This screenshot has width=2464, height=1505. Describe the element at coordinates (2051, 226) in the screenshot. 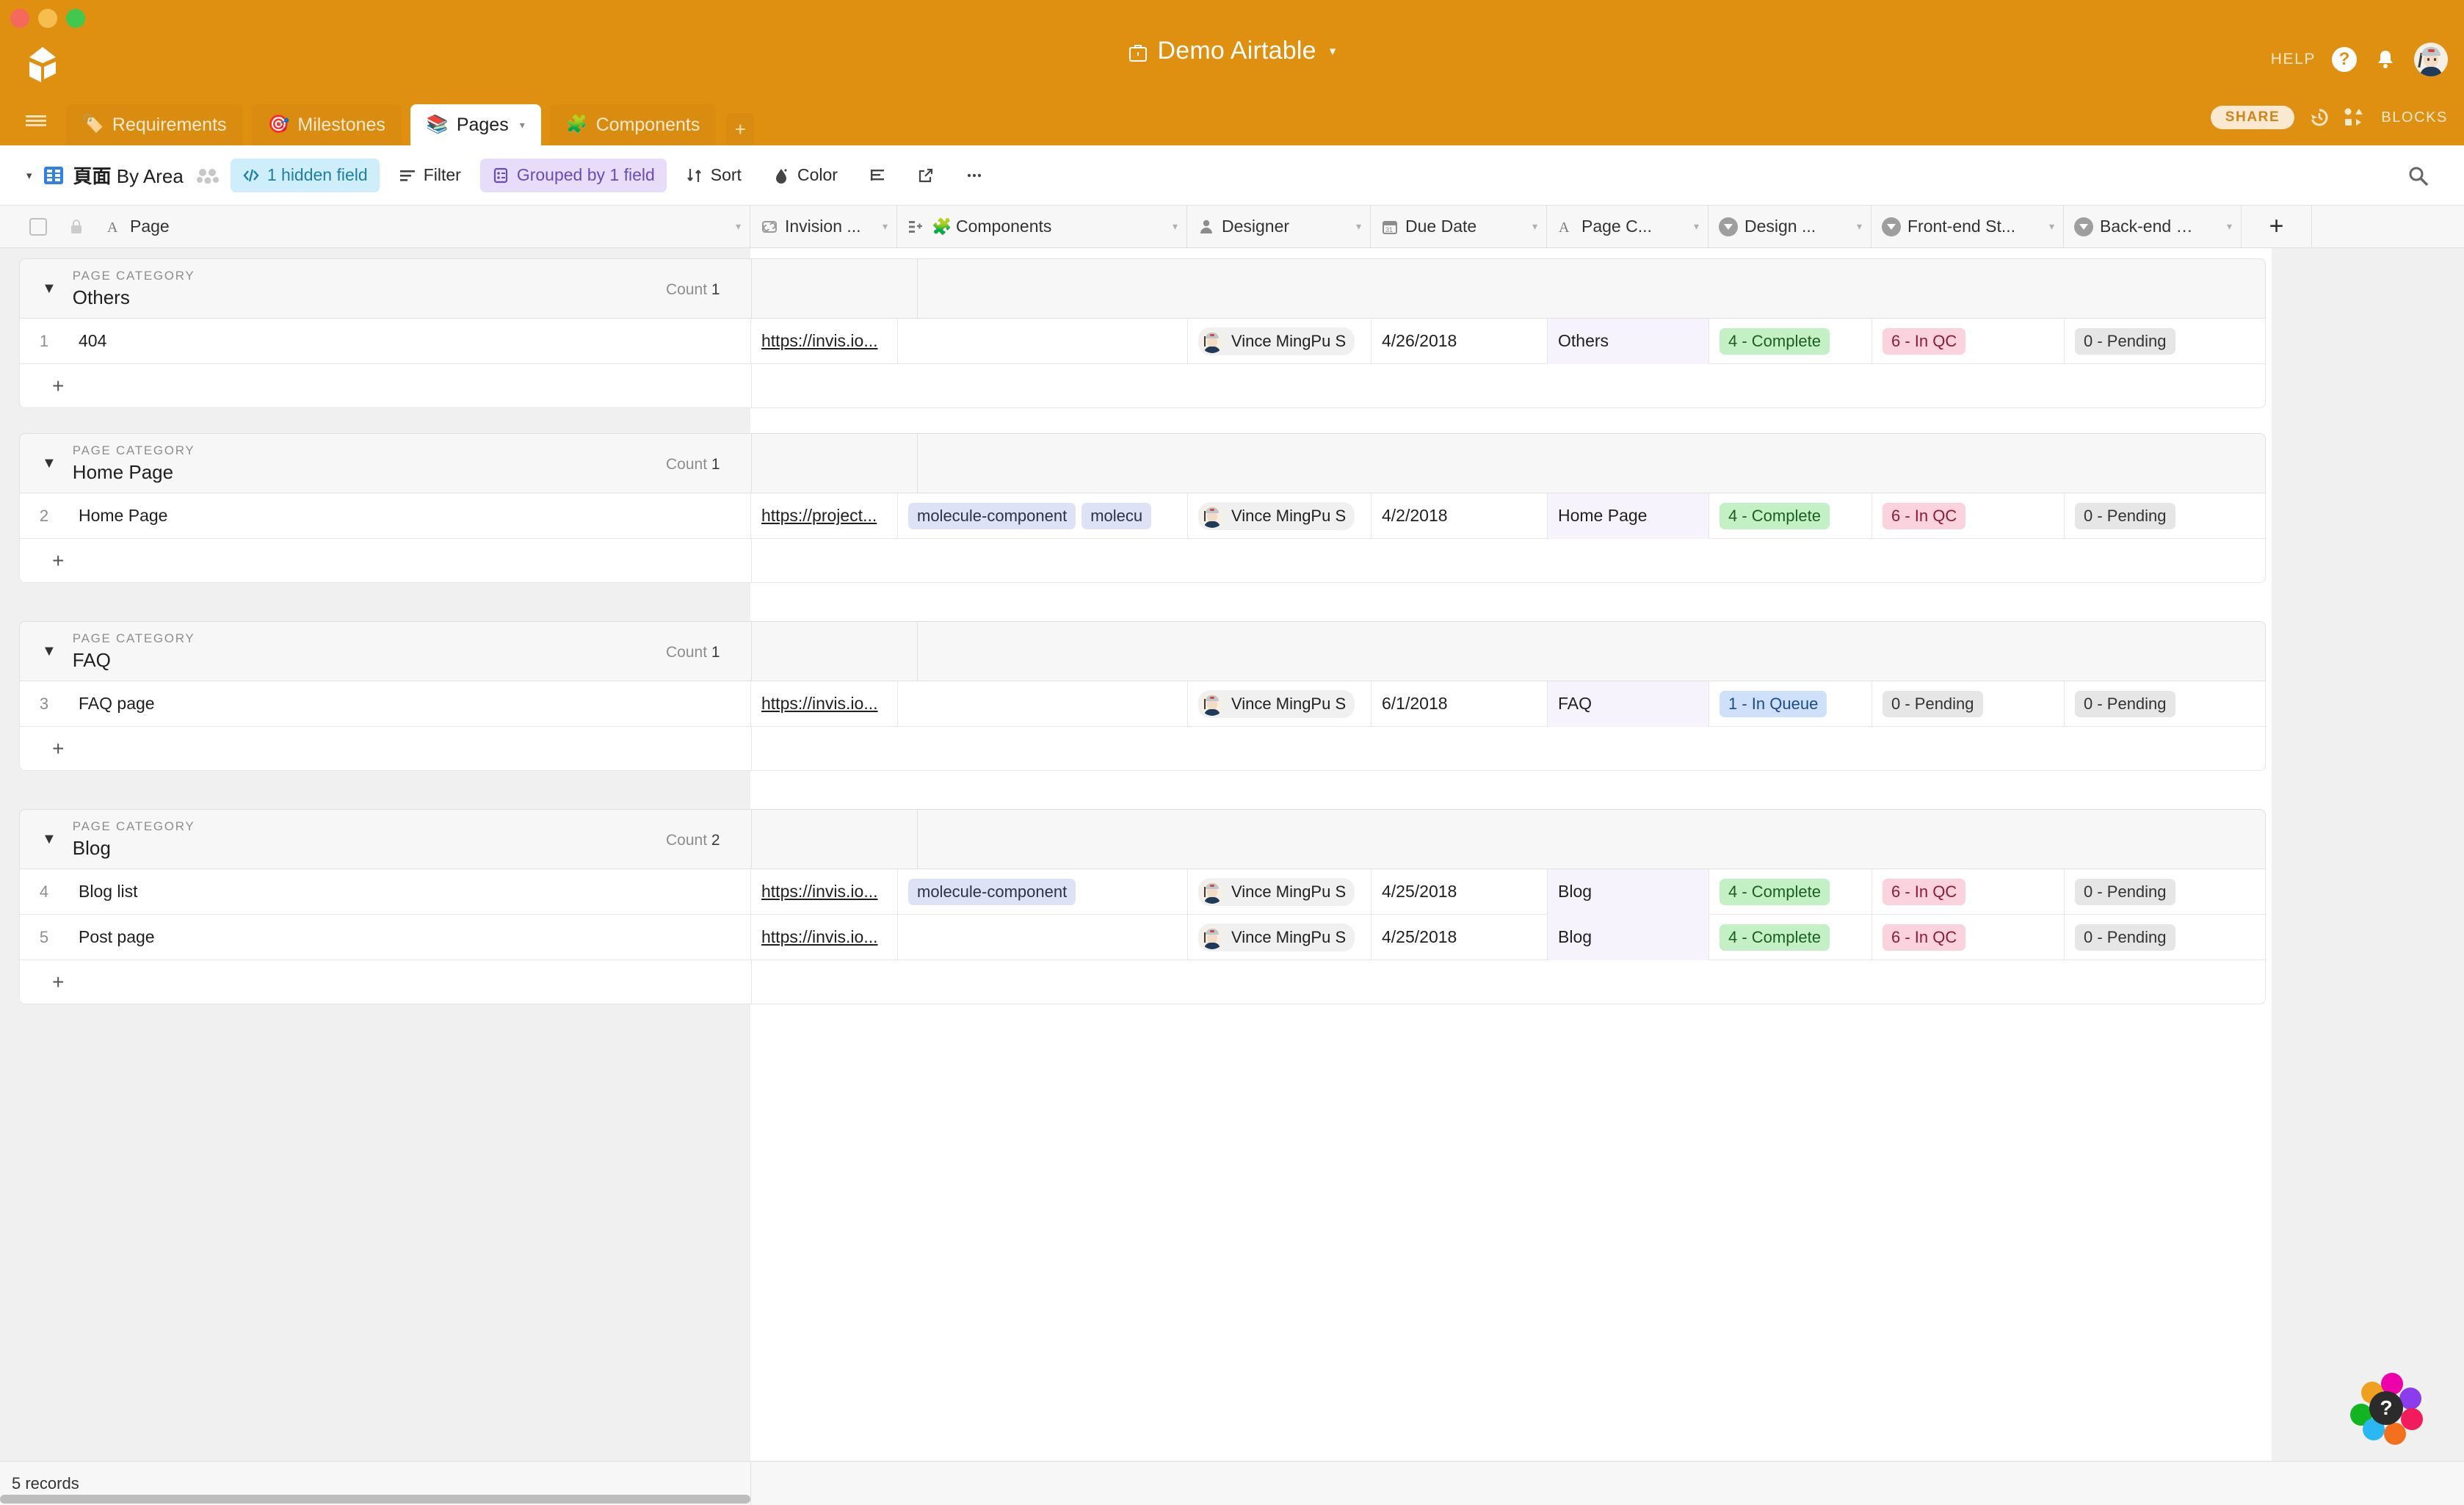

I see `field-header-frontend-status-caret-icon: ▾` at that location.